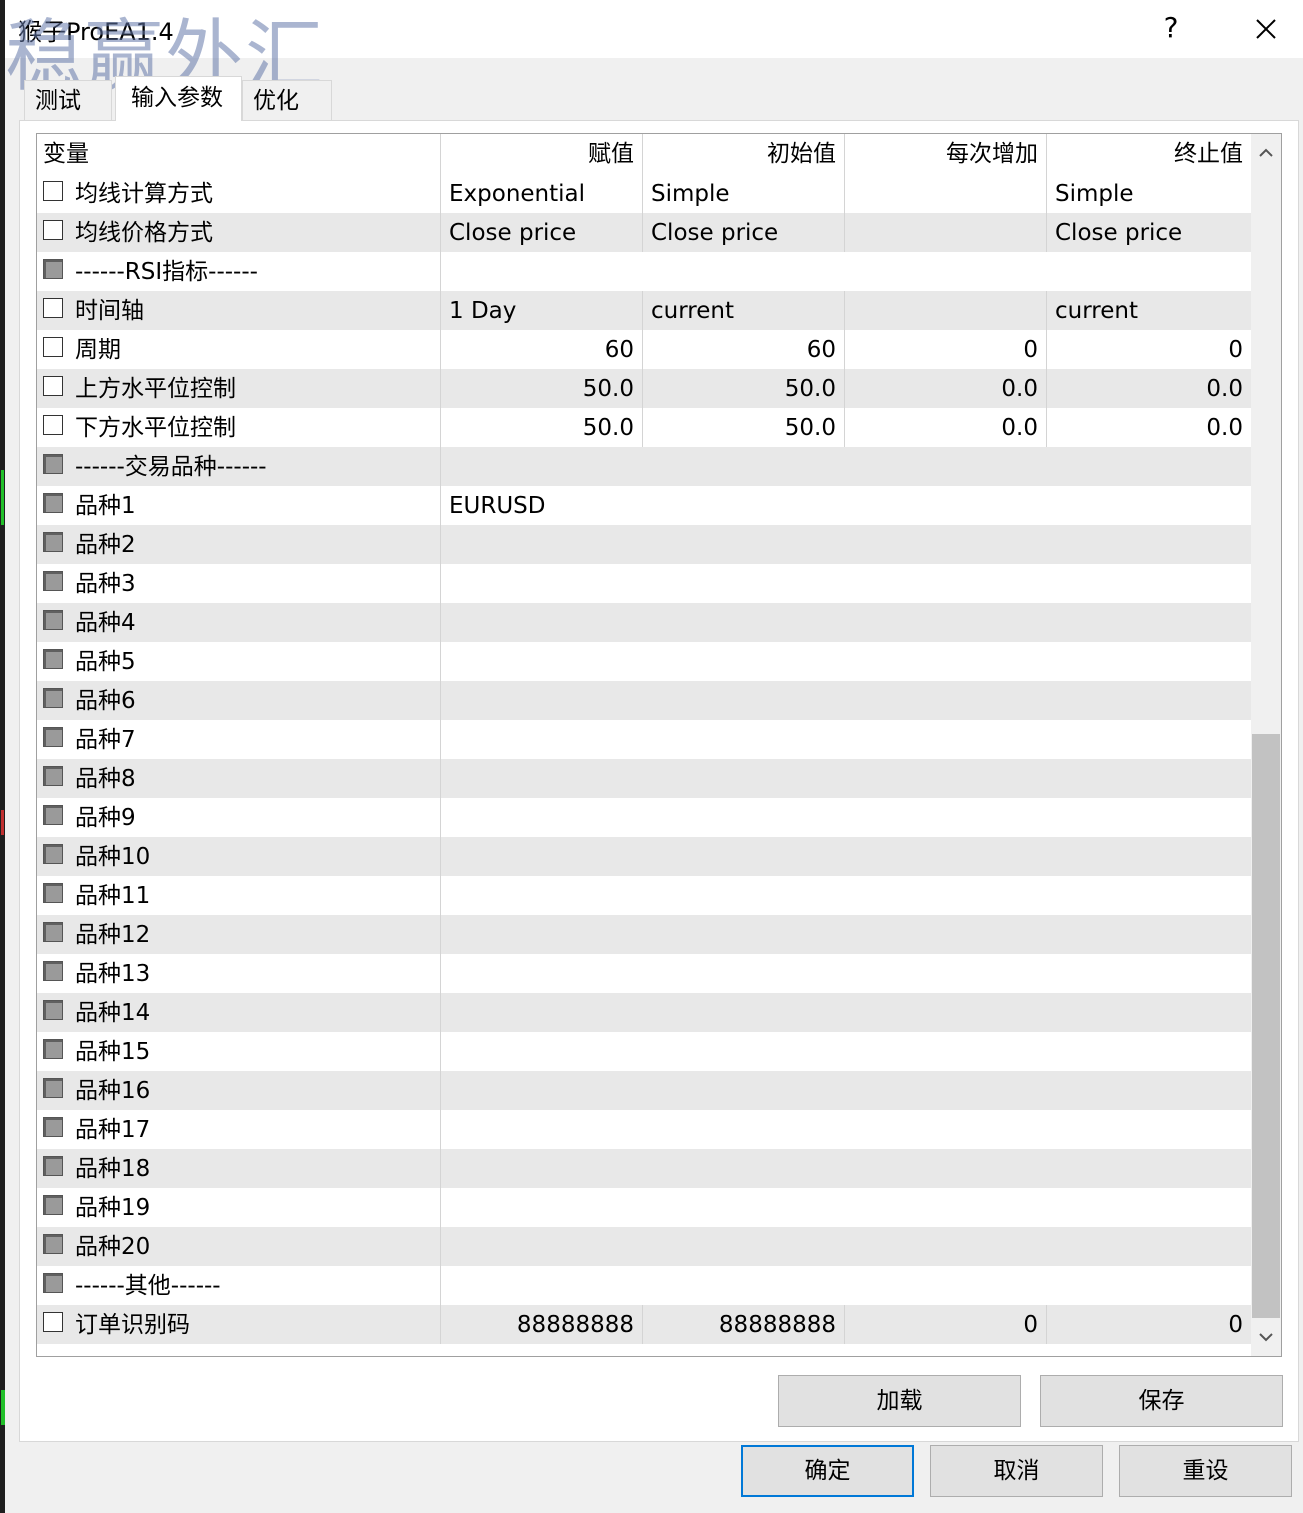 This screenshot has width=1303, height=1513. What do you see at coordinates (178, 98) in the screenshot?
I see `tab-inputs: 输入参数` at bounding box center [178, 98].